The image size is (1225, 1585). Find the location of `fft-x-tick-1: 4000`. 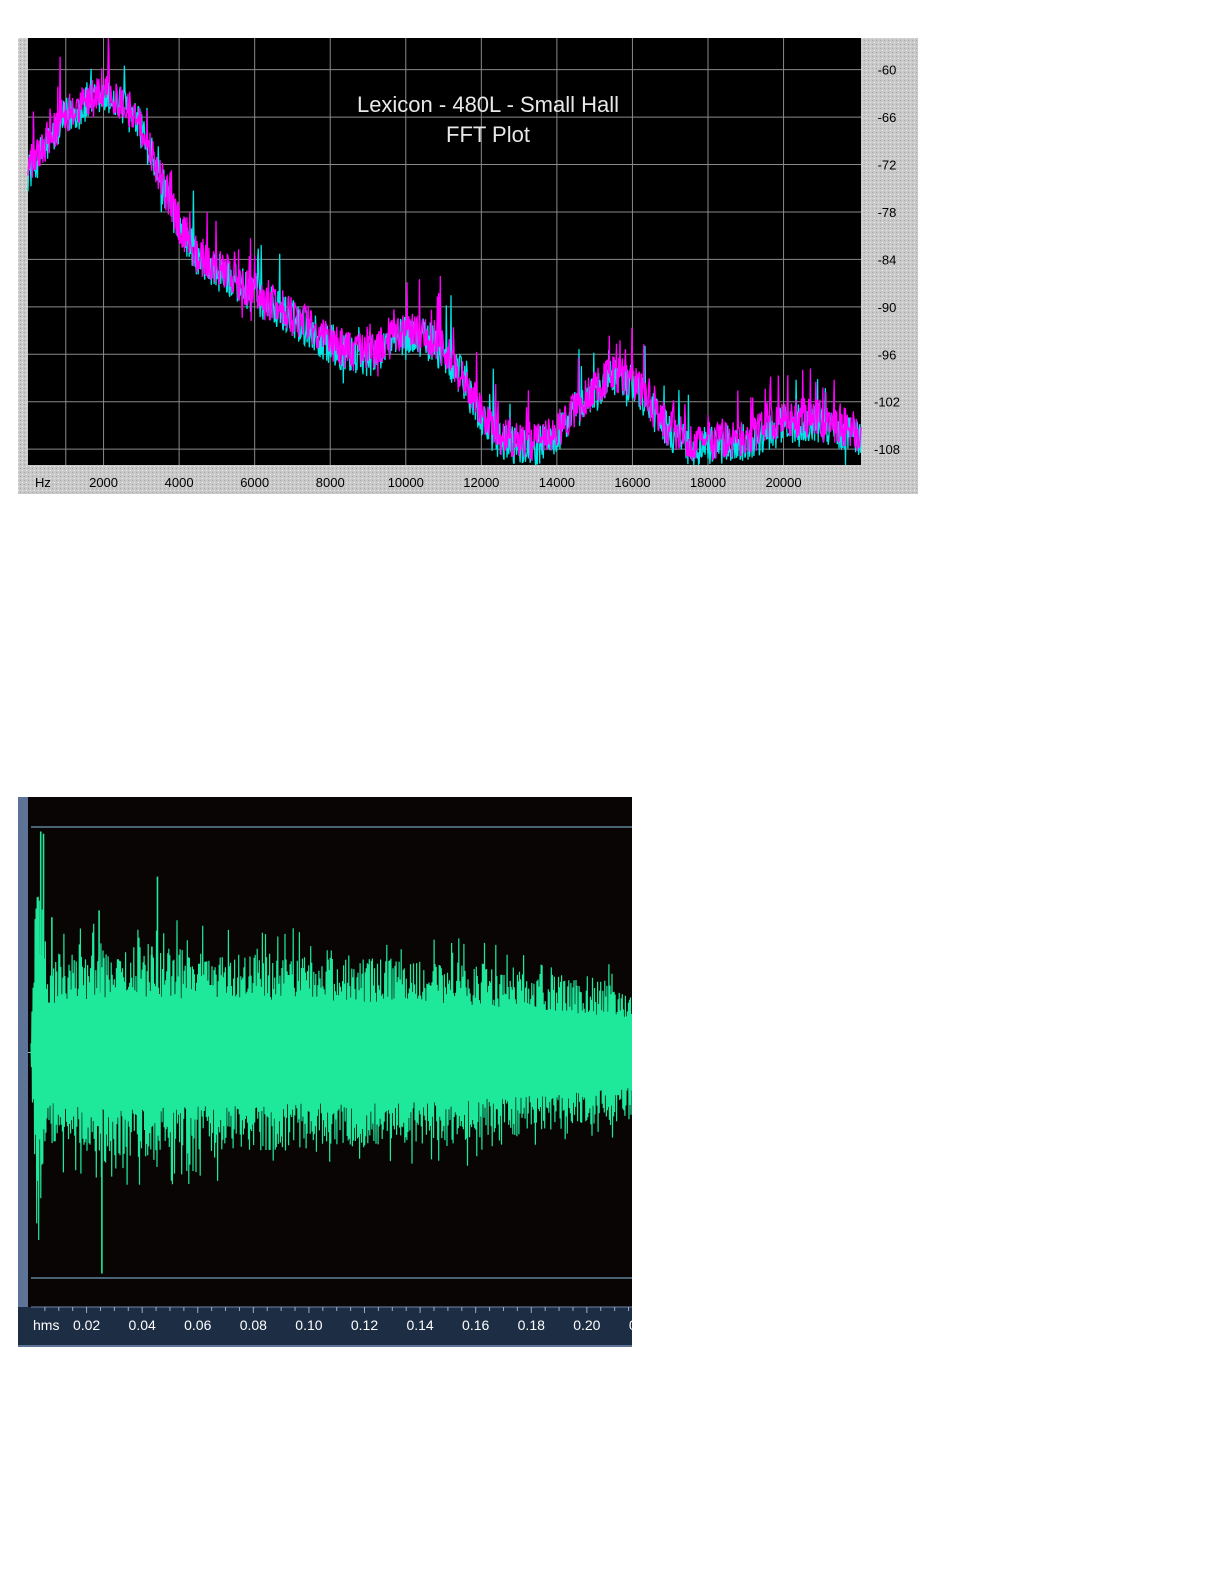

fft-x-tick-1: 4000 is located at coordinates (179, 482).